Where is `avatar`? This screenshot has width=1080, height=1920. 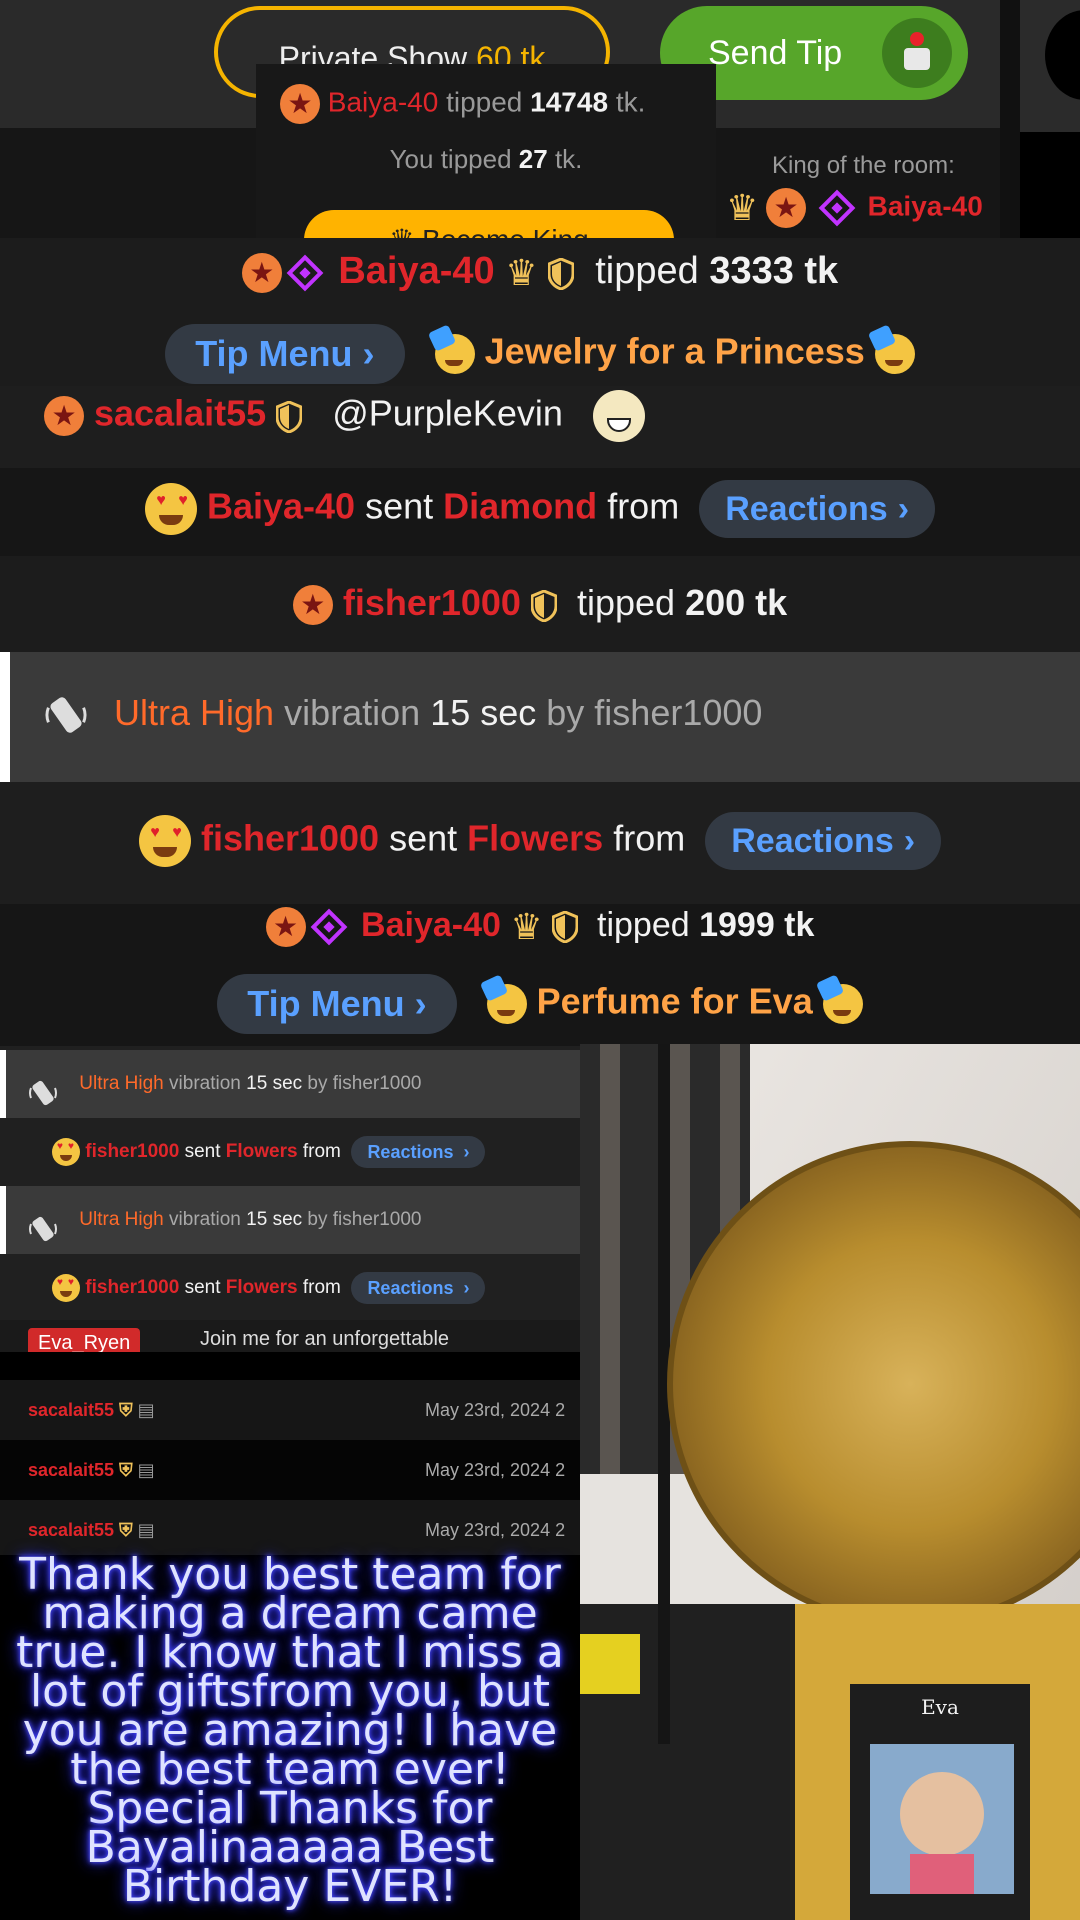
avatar is located at coordinates (1062, 55).